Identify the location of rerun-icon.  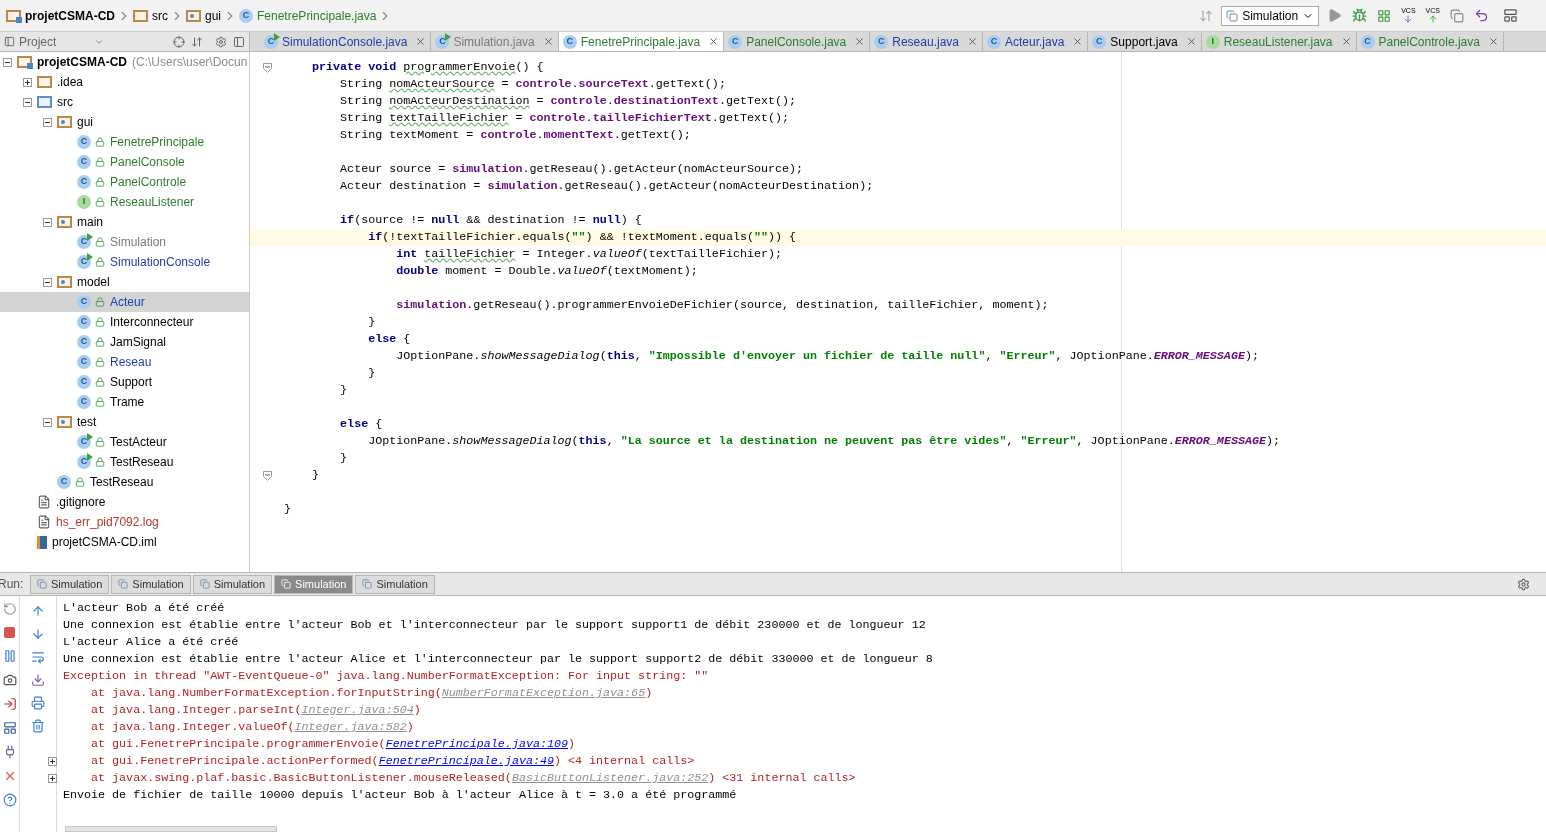
(9, 609).